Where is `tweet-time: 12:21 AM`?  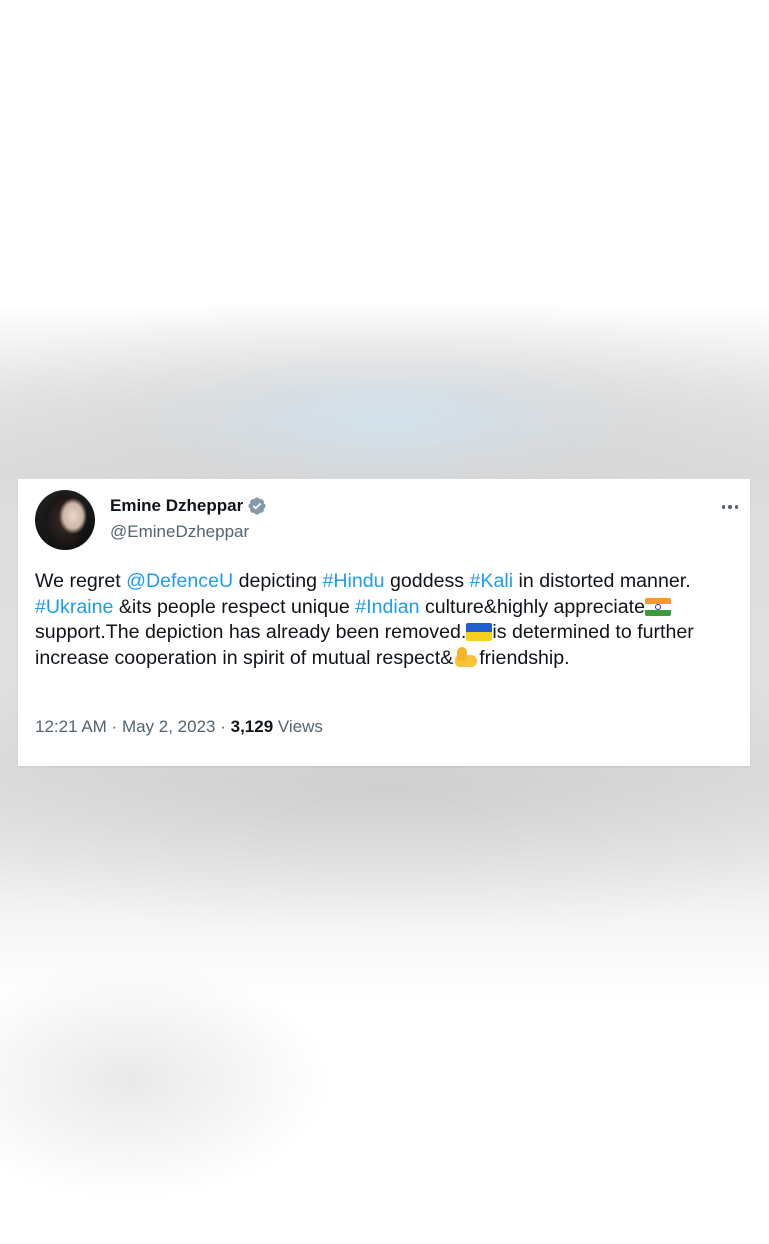
tweet-time: 12:21 AM is located at coordinates (71, 727).